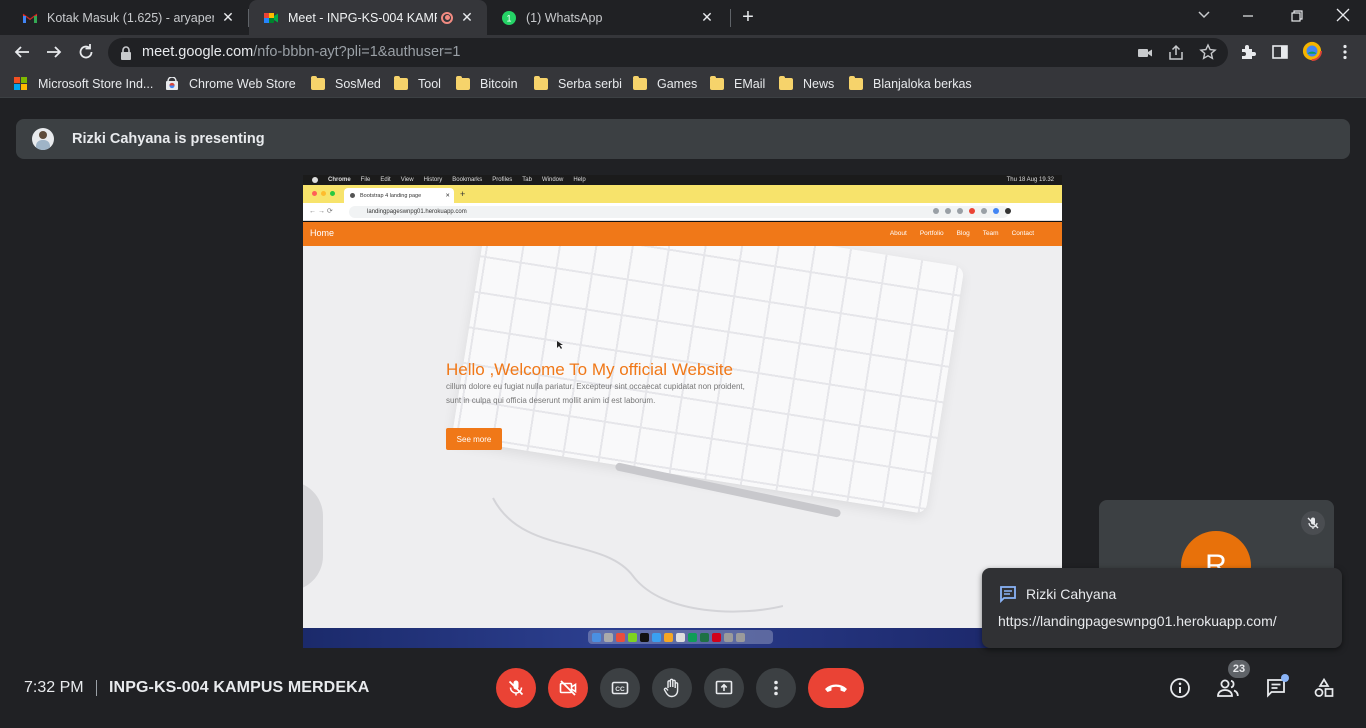 The height and width of the screenshot is (728, 1366). I want to click on bookmark-folder-sosmed: SosMed, so click(346, 84).